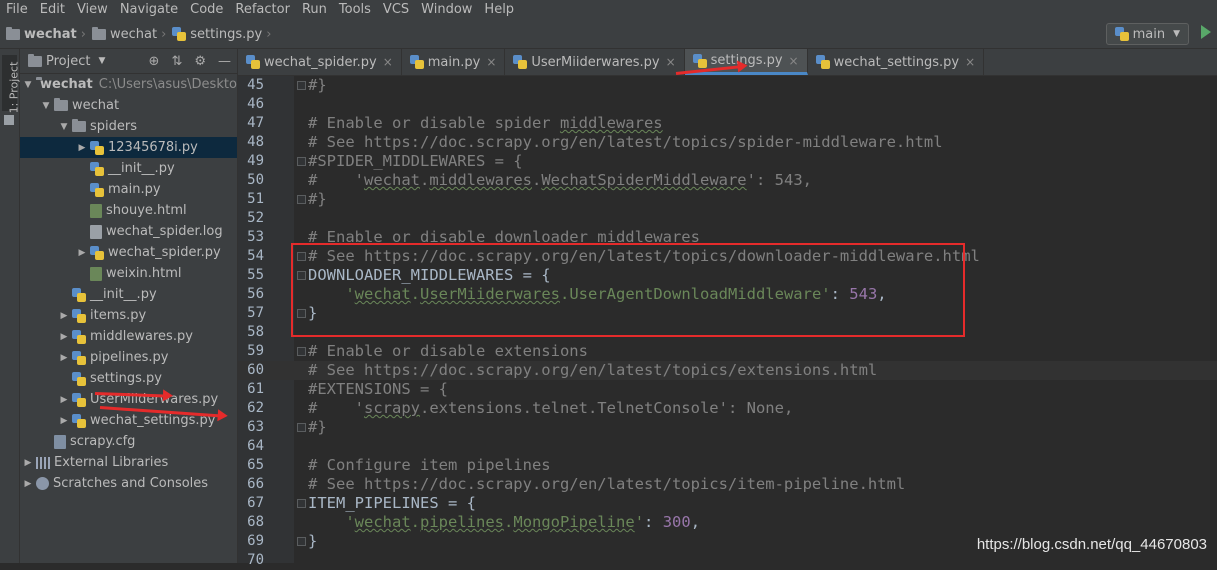  I want to click on menu-code: Code, so click(206, 10).